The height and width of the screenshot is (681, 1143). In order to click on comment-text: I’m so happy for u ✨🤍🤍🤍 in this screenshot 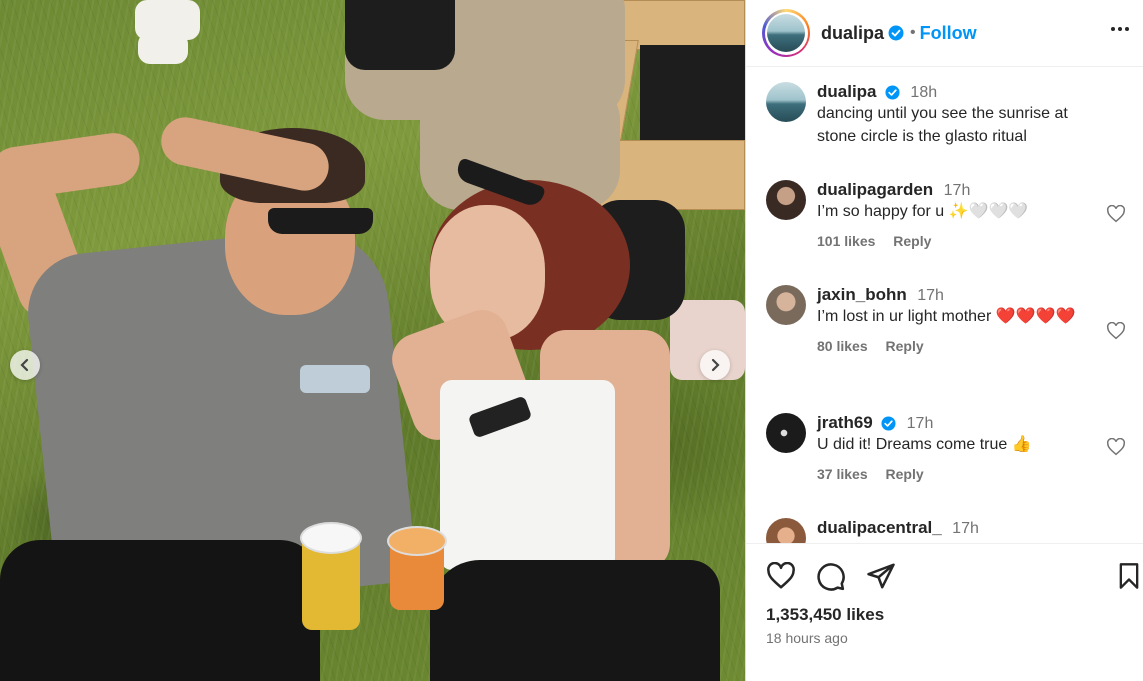, I will do `click(923, 211)`.